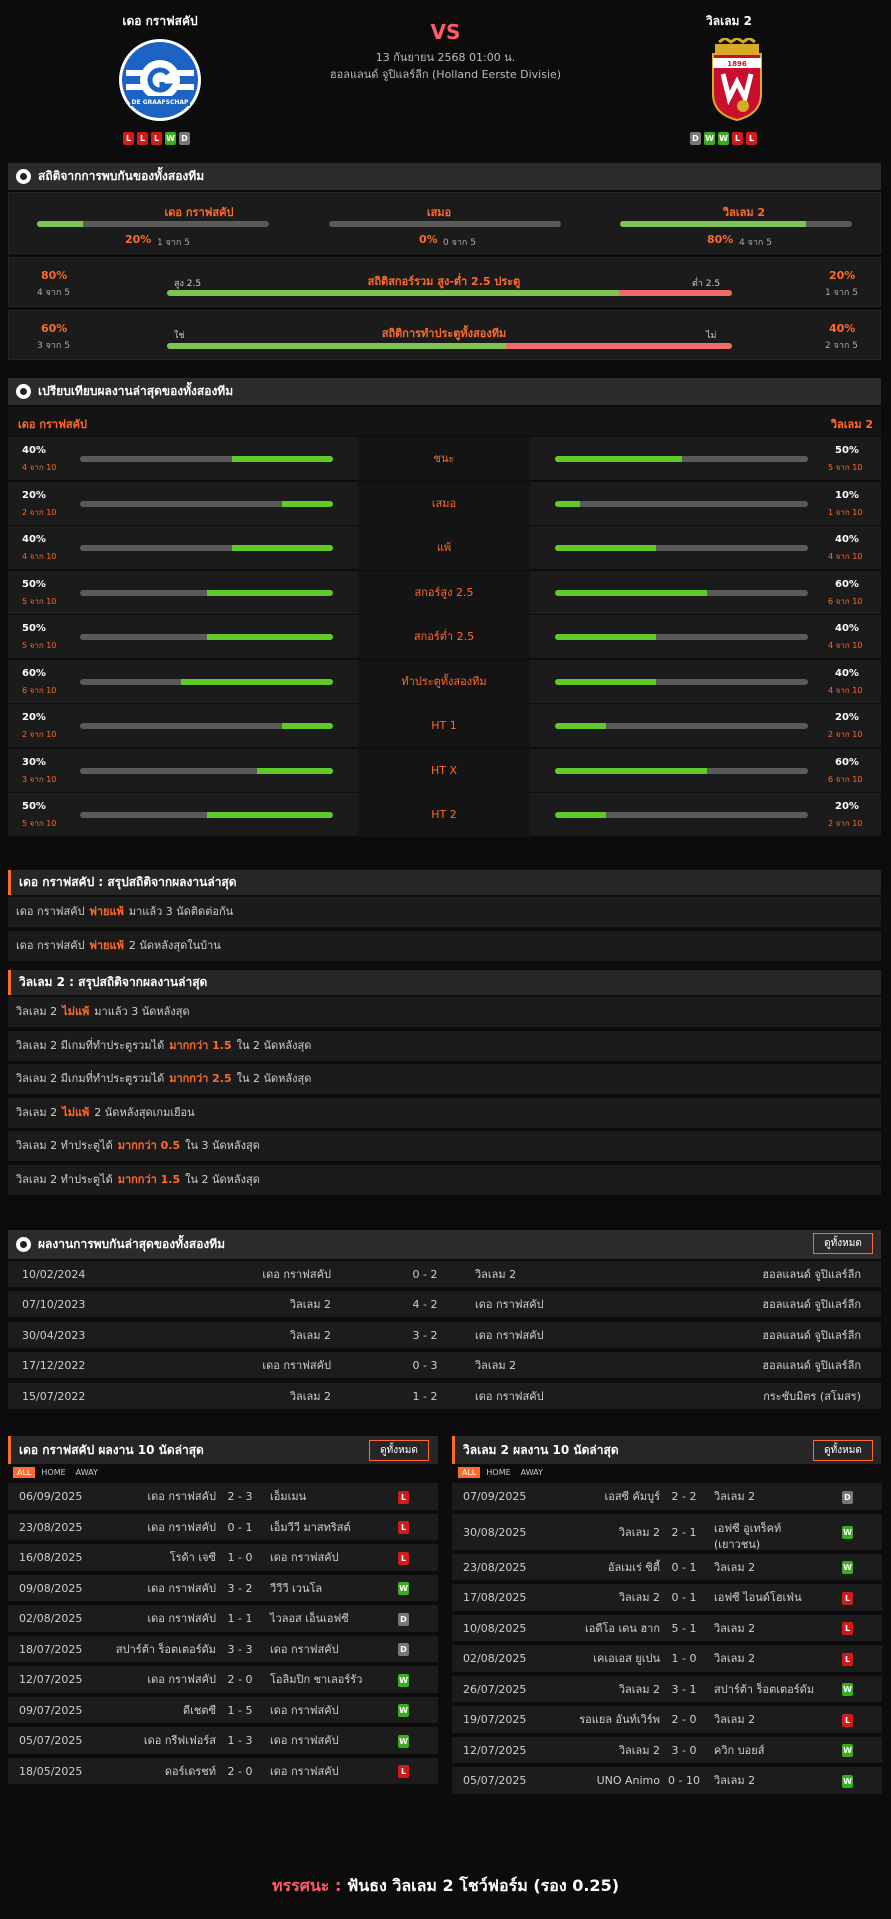  I want to click on draw-pct: 0%, so click(428, 239).